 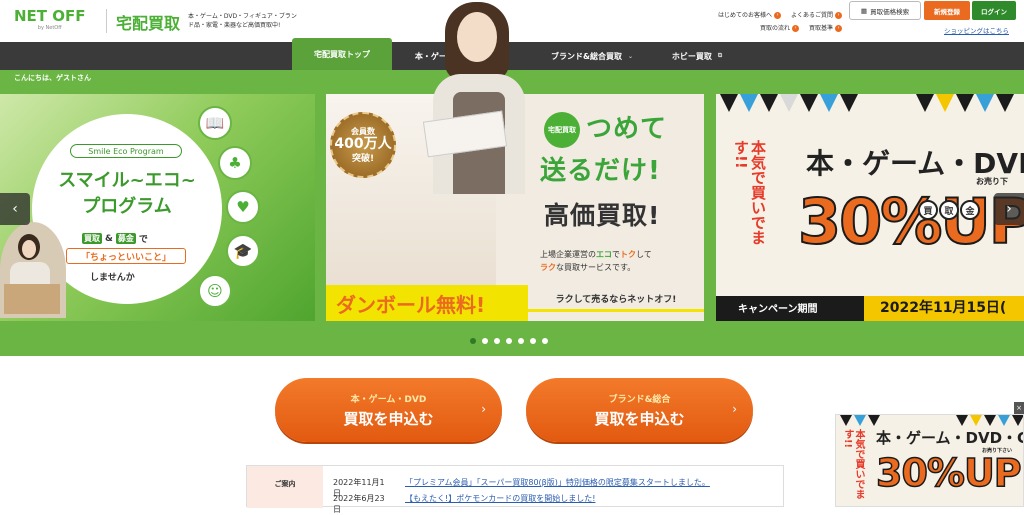 I want to click on box-note: ラクして売るならネットオフ!, so click(x=616, y=302).